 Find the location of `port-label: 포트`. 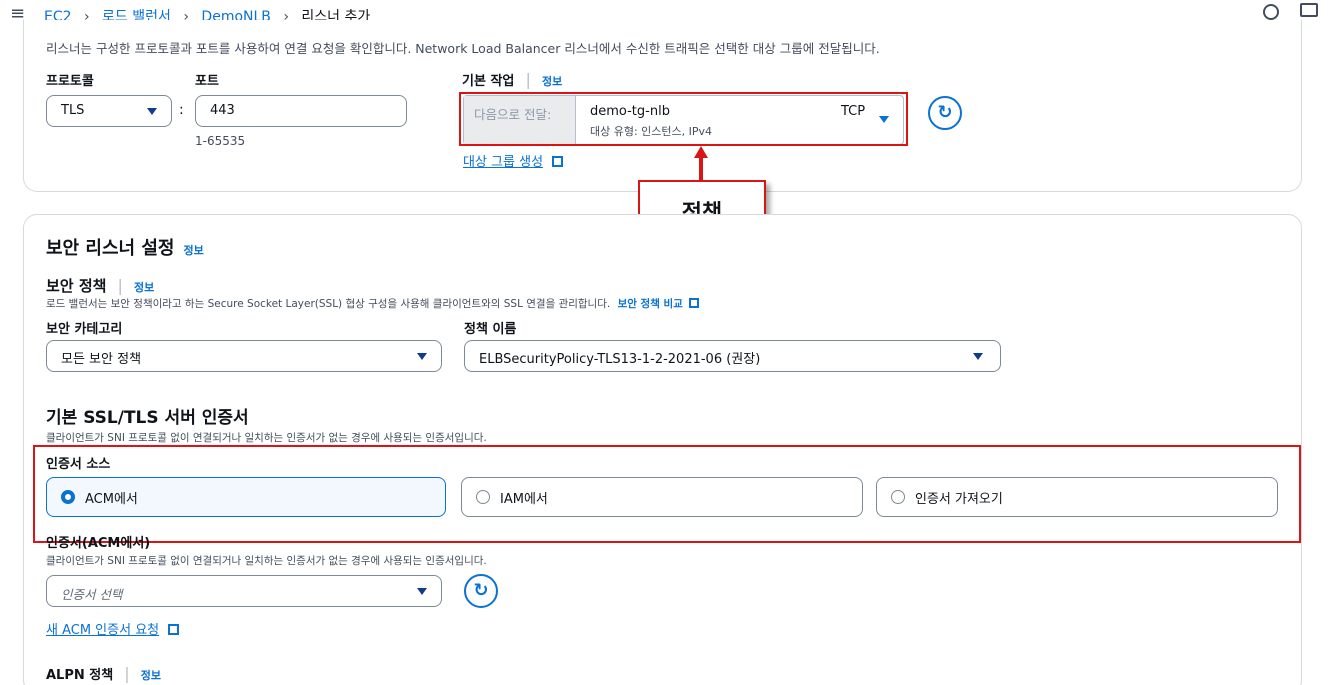

port-label: 포트 is located at coordinates (207, 81).